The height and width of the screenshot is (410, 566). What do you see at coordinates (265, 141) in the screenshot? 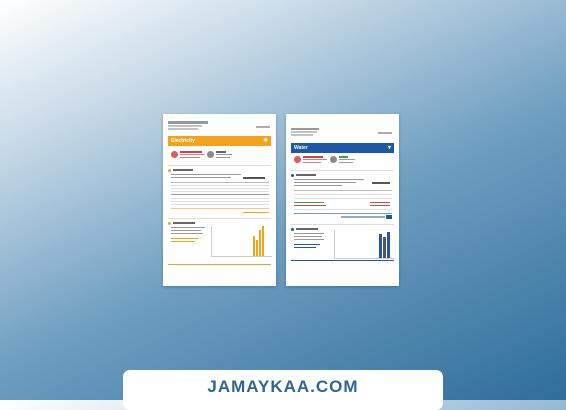
I see `bulb-icon: ✷` at bounding box center [265, 141].